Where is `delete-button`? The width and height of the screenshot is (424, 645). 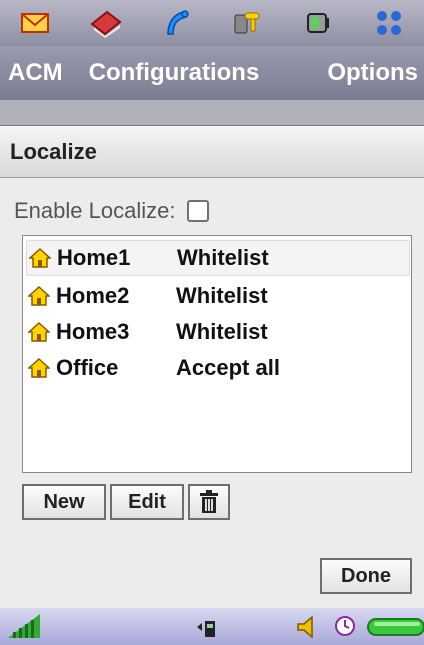
delete-button is located at coordinates (209, 502).